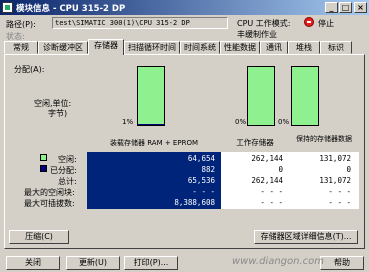  I want to click on work-allocated-value: 0, so click(280, 169).